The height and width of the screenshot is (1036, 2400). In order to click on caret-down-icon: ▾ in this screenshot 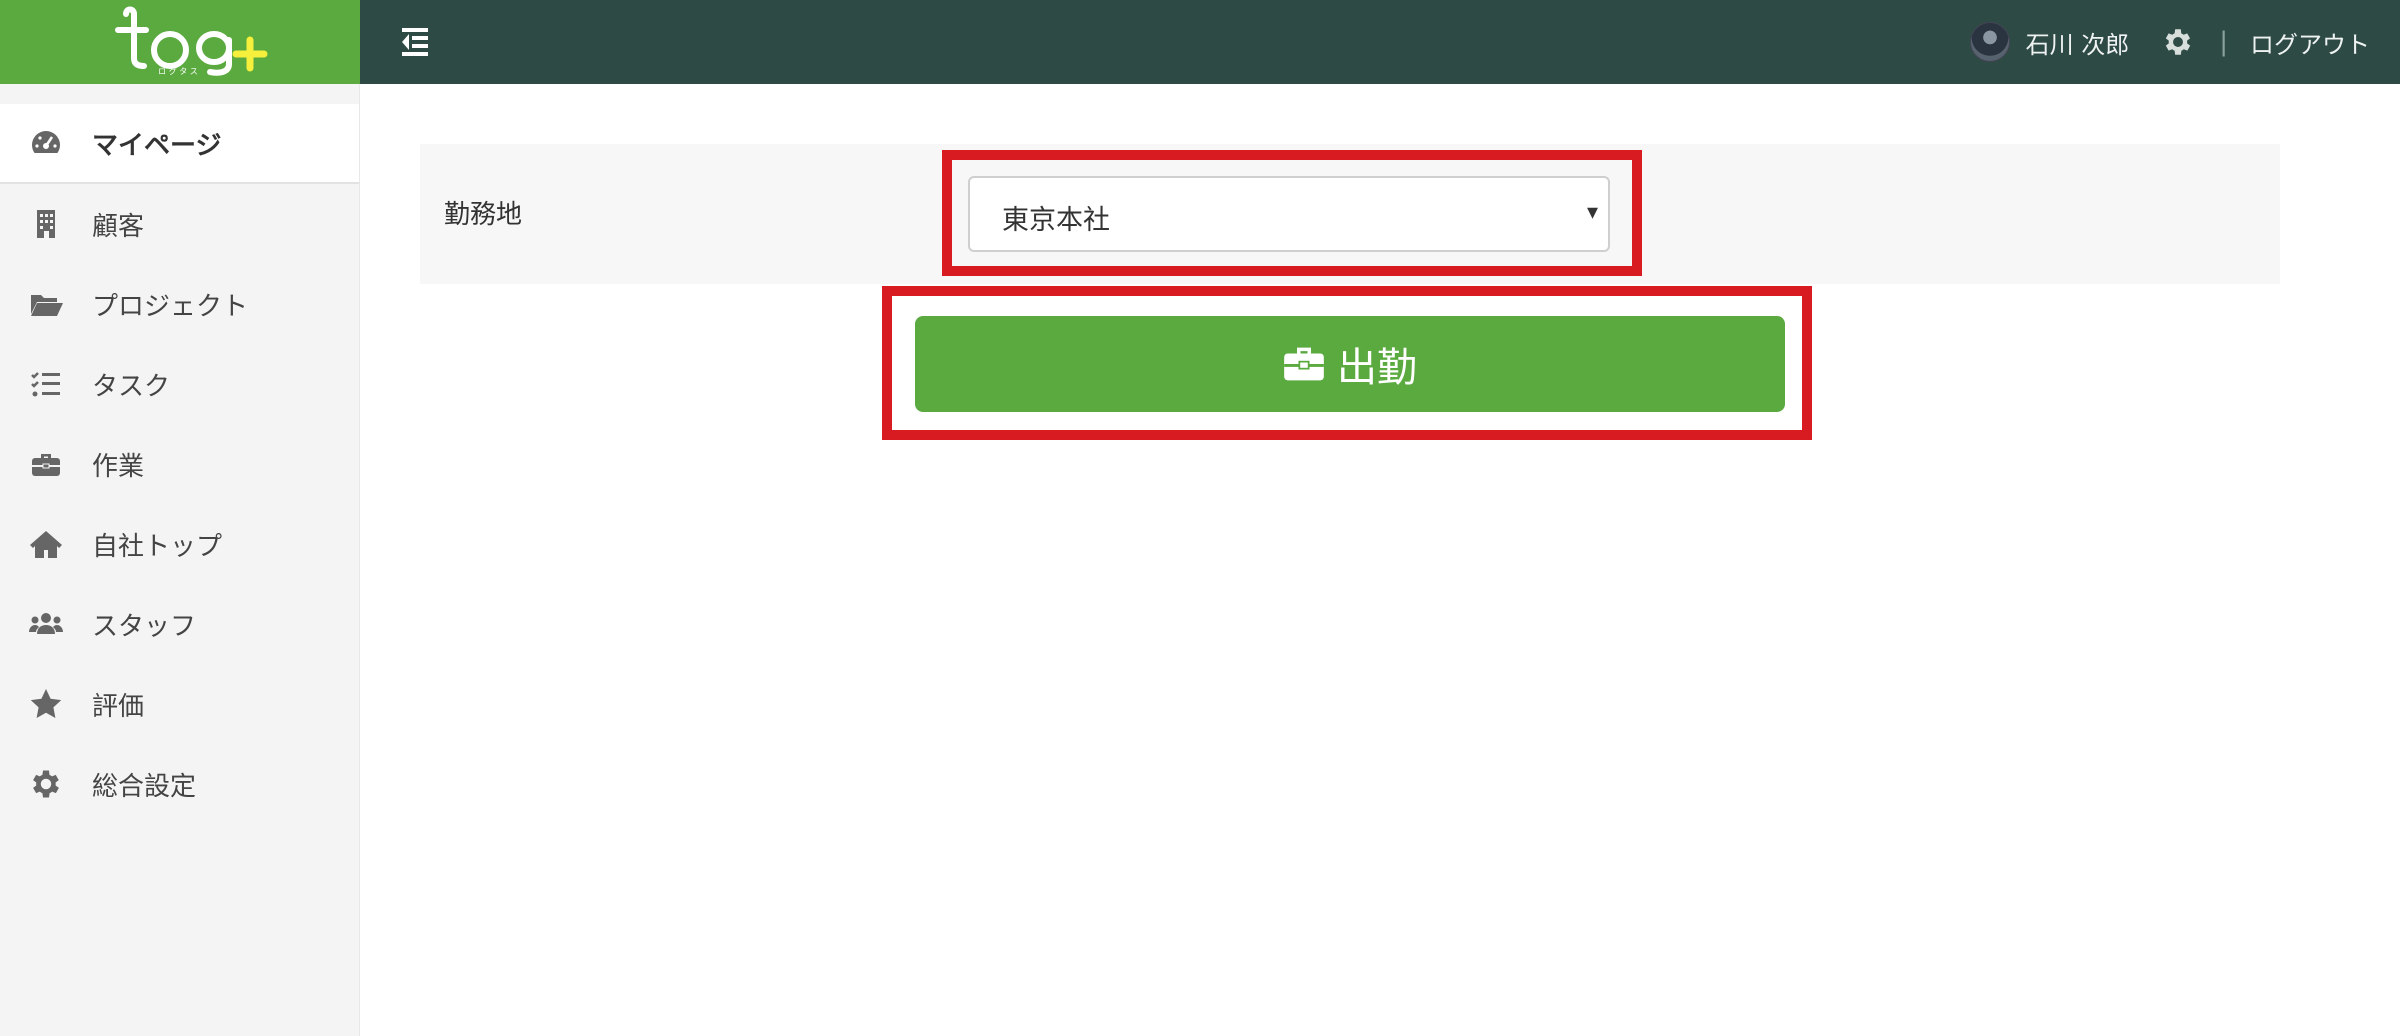, I will do `click(1592, 212)`.